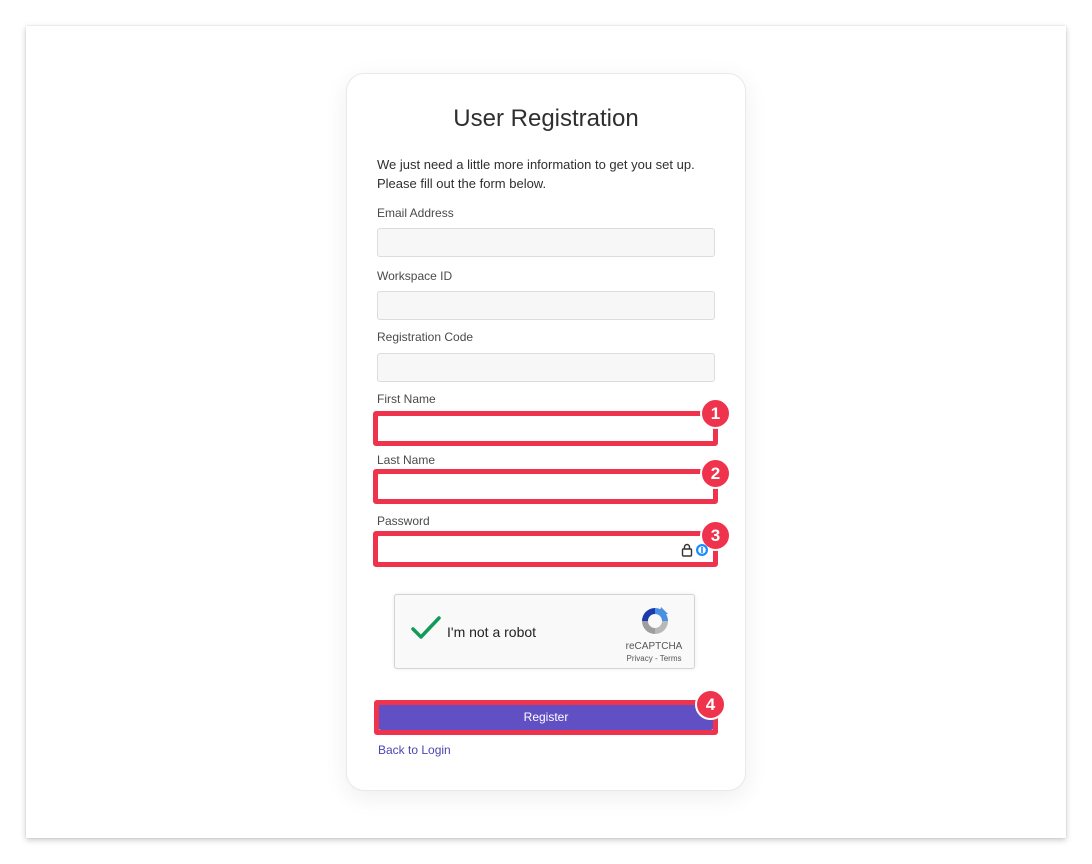 The height and width of the screenshot is (864, 1092). What do you see at coordinates (462, 183) in the screenshot?
I see `intro-line-2: Please fill out the form below.` at bounding box center [462, 183].